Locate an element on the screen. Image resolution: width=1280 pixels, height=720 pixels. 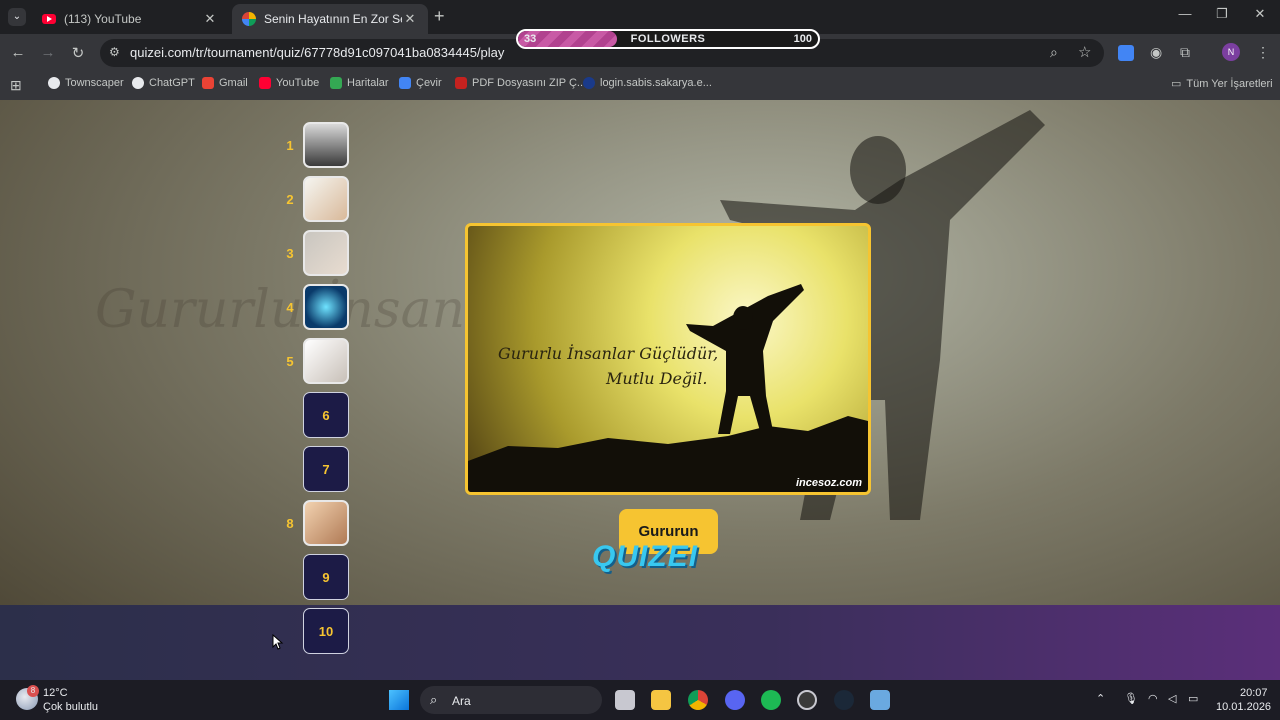
youtube-favicon-icon is located at coordinates (49, 19).